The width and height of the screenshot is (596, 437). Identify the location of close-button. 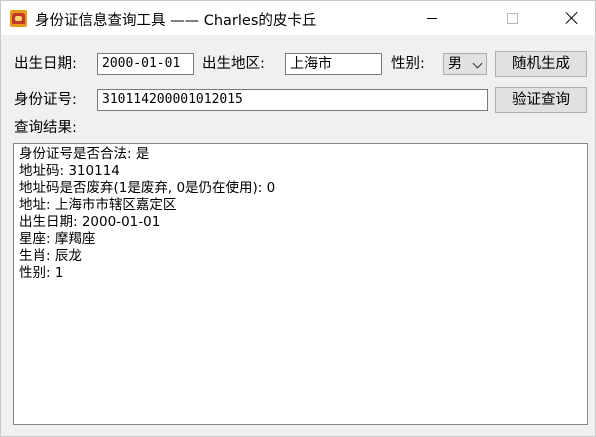
(572, 18).